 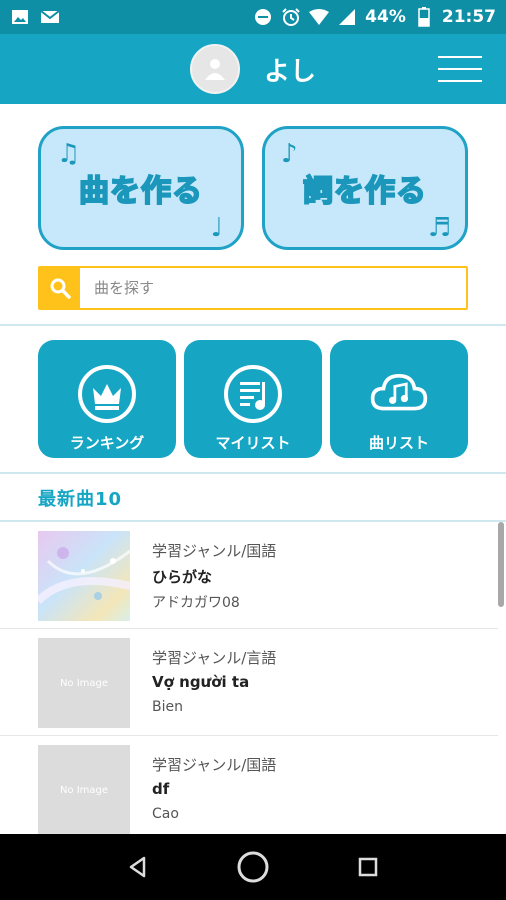 I want to click on mylist-tile: マイリスト, so click(x=253, y=399).